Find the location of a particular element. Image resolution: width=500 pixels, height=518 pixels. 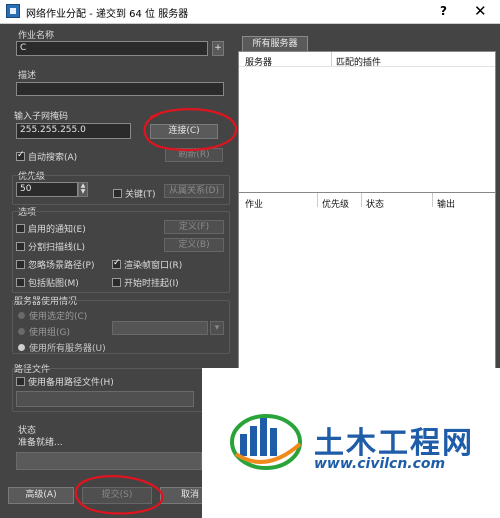

use-selected-radio: 使用选定的(C) is located at coordinates (52, 315).